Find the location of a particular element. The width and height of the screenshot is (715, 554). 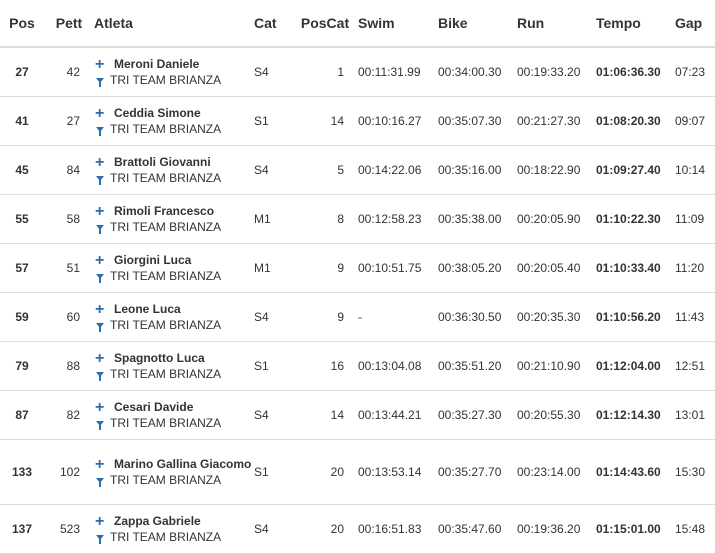

cell-swim: 00:16:51.83 is located at coordinates (398, 529).